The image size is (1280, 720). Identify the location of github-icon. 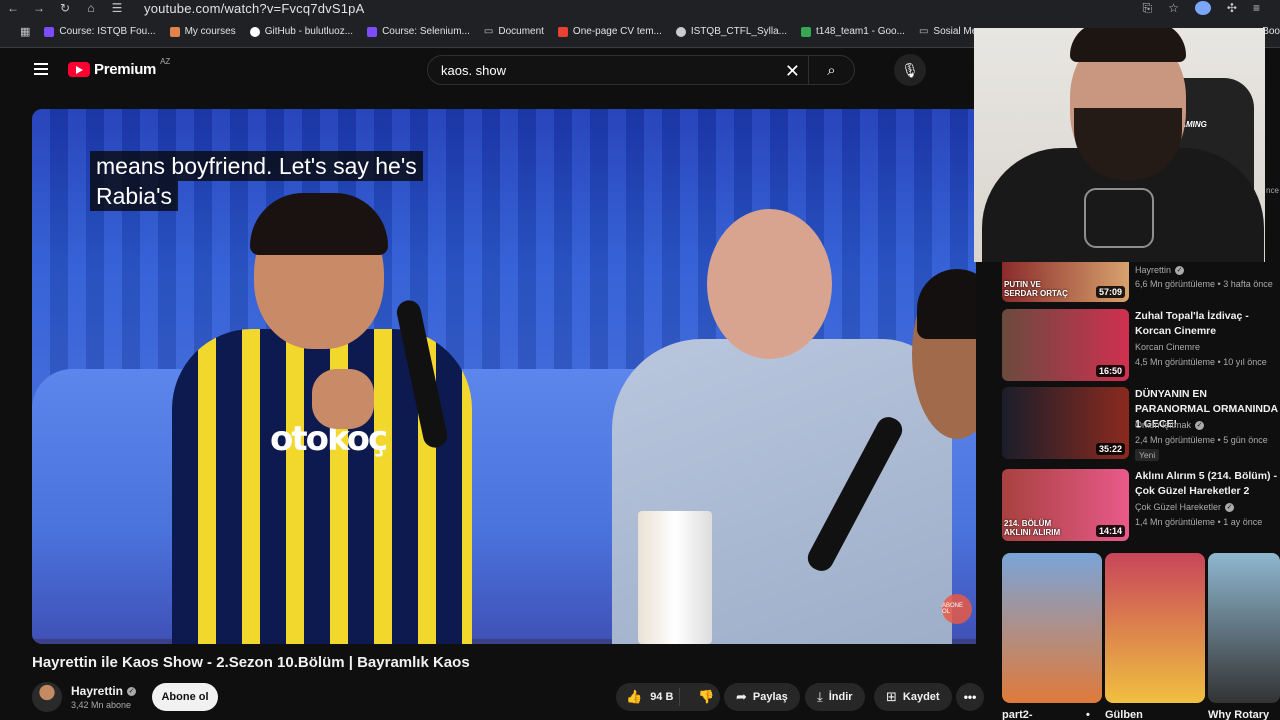
(254, 31).